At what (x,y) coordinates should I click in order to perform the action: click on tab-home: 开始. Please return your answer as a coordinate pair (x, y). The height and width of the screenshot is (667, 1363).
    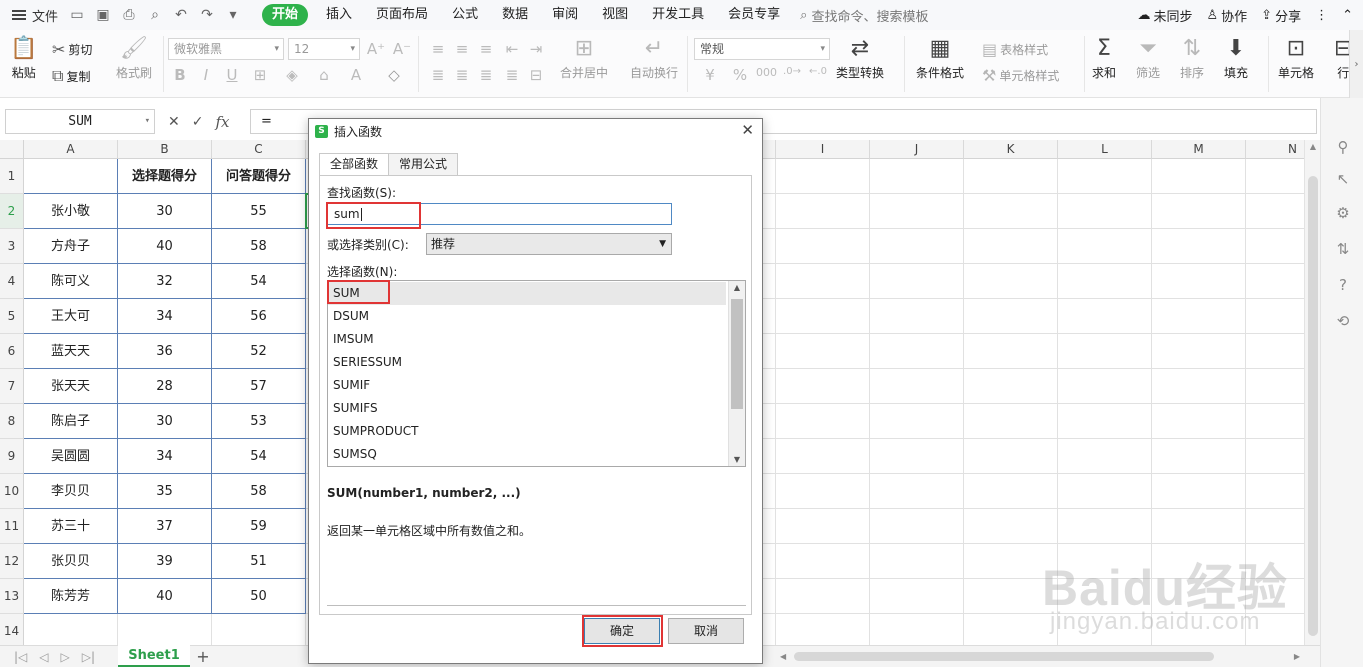
    Looking at the image, I should click on (285, 15).